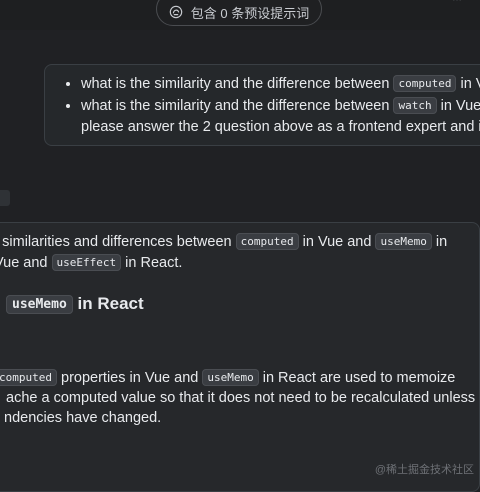 The image size is (480, 492). What do you see at coordinates (460, 106) in the screenshot?
I see `question-text: in Vue a` at bounding box center [460, 106].